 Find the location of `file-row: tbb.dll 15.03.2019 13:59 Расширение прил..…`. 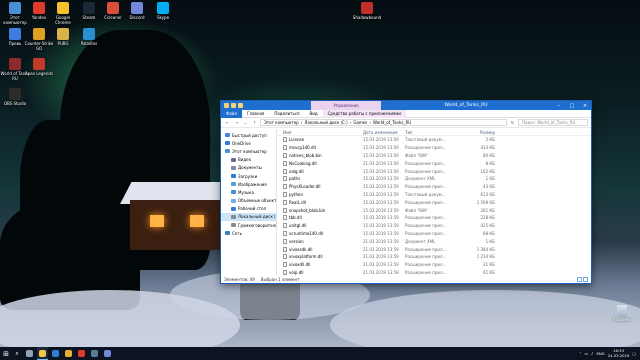

file-row: tbb.dll 15.03.2019 13:59 Расширение прил..… is located at coordinates (434, 218).